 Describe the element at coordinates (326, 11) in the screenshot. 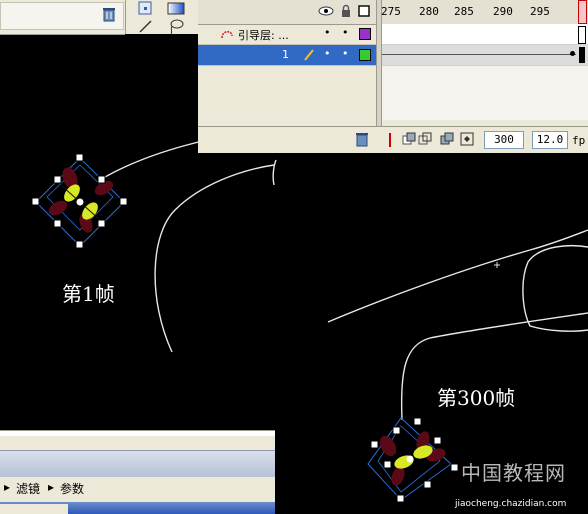

I see `eye-icon` at that location.